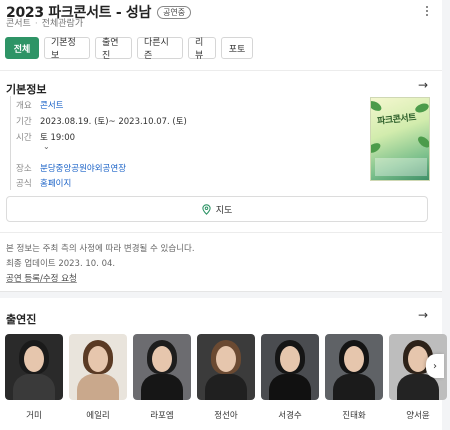 Image resolution: width=450 pixels, height=430 pixels. What do you see at coordinates (24, 138) in the screenshot?
I see `info-key: 시간` at bounding box center [24, 138].